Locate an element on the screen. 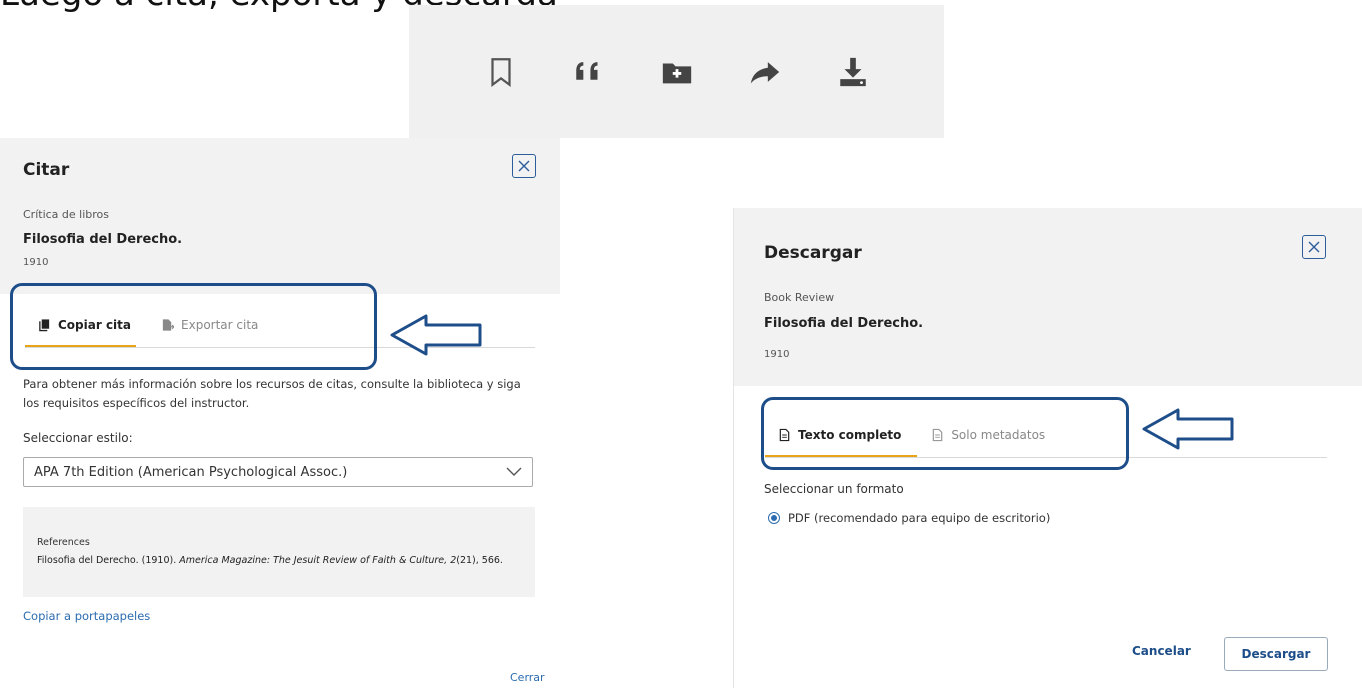 The image size is (1362, 688). item-type: Book Review is located at coordinates (799, 297).